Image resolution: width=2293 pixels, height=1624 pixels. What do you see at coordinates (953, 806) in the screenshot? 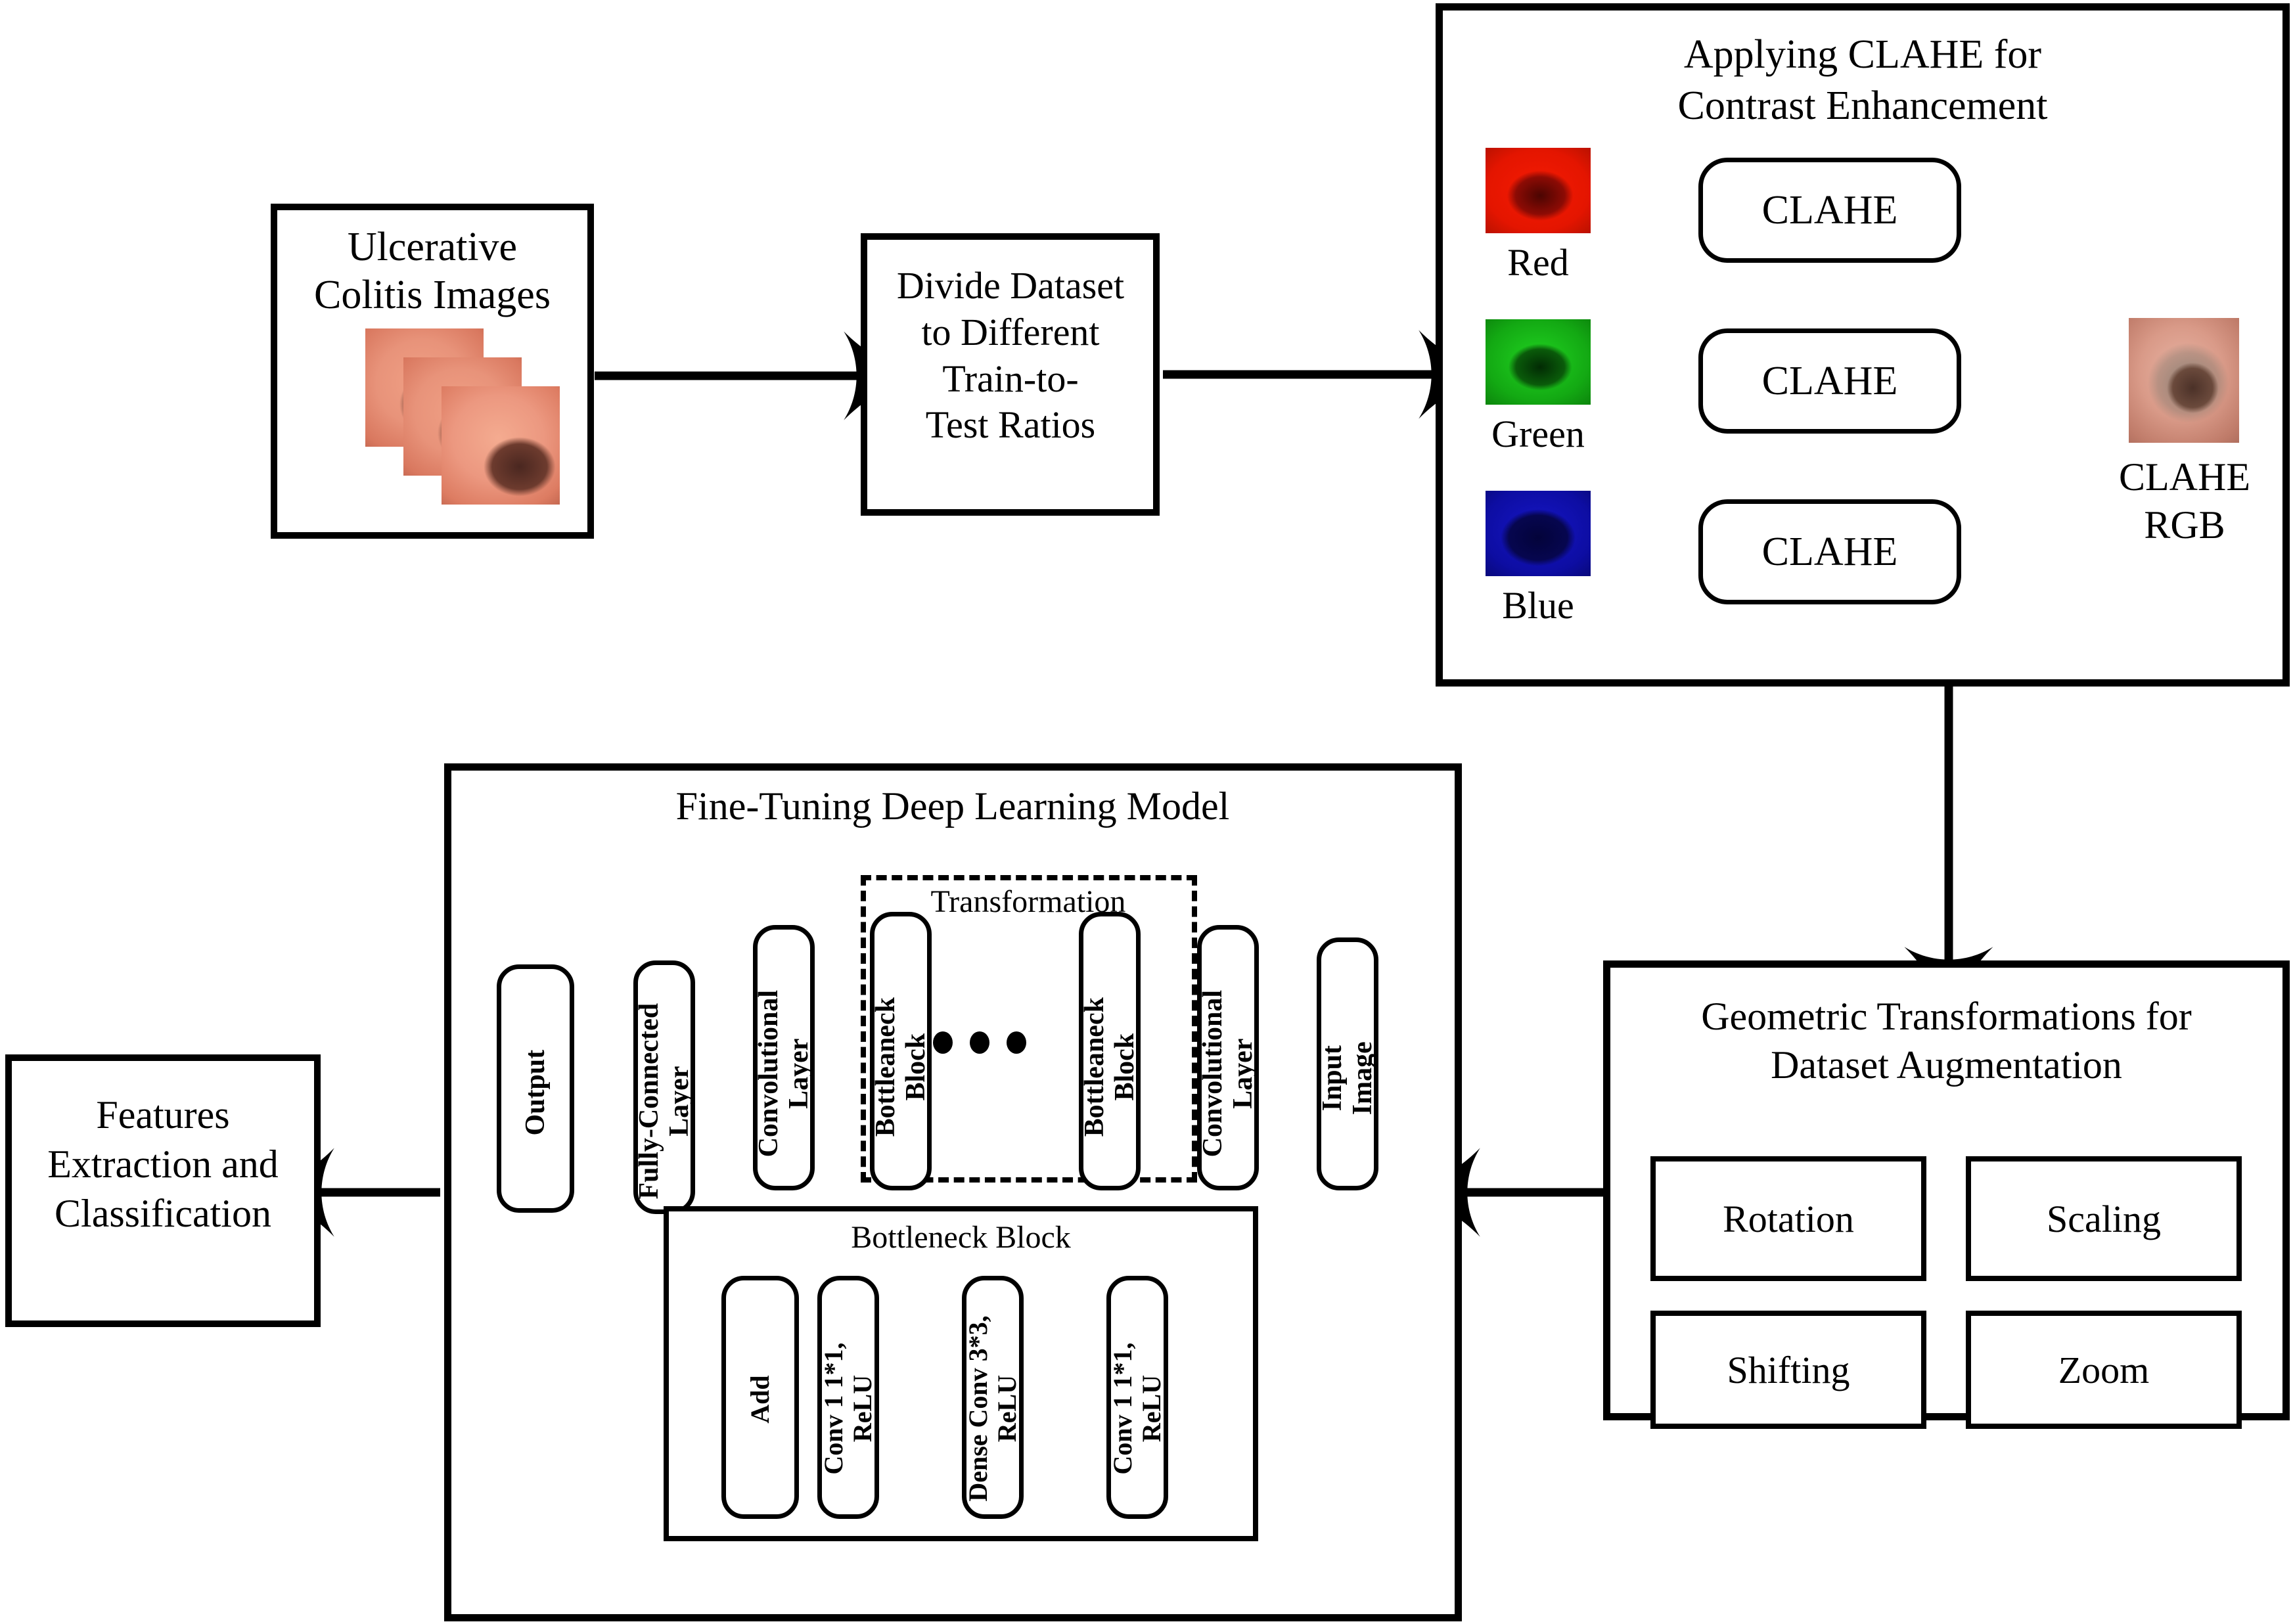
I see `model-panel-title: Fine-Tuning Deep Learning Model` at bounding box center [953, 806].